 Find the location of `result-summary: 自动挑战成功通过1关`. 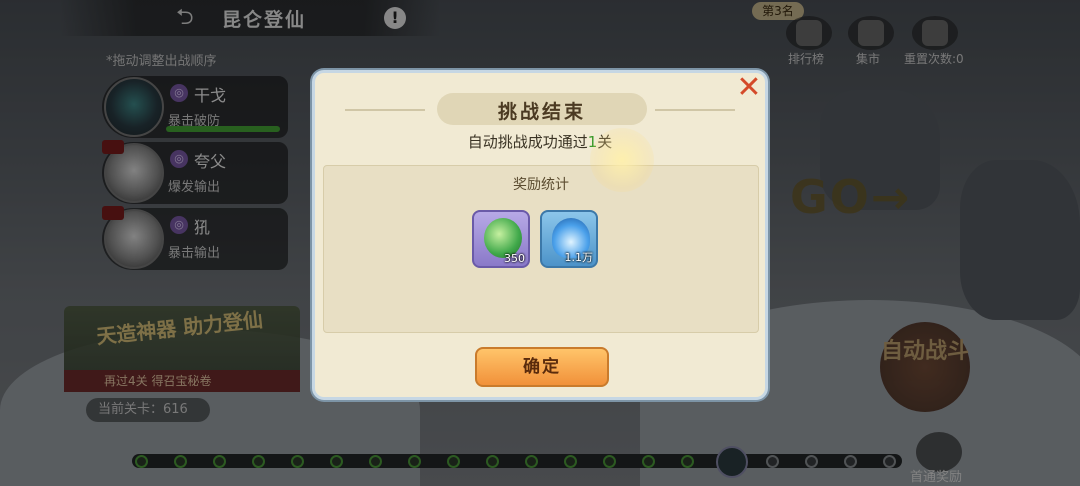

result-summary: 自动挑战成功通过1关 is located at coordinates (540, 141).